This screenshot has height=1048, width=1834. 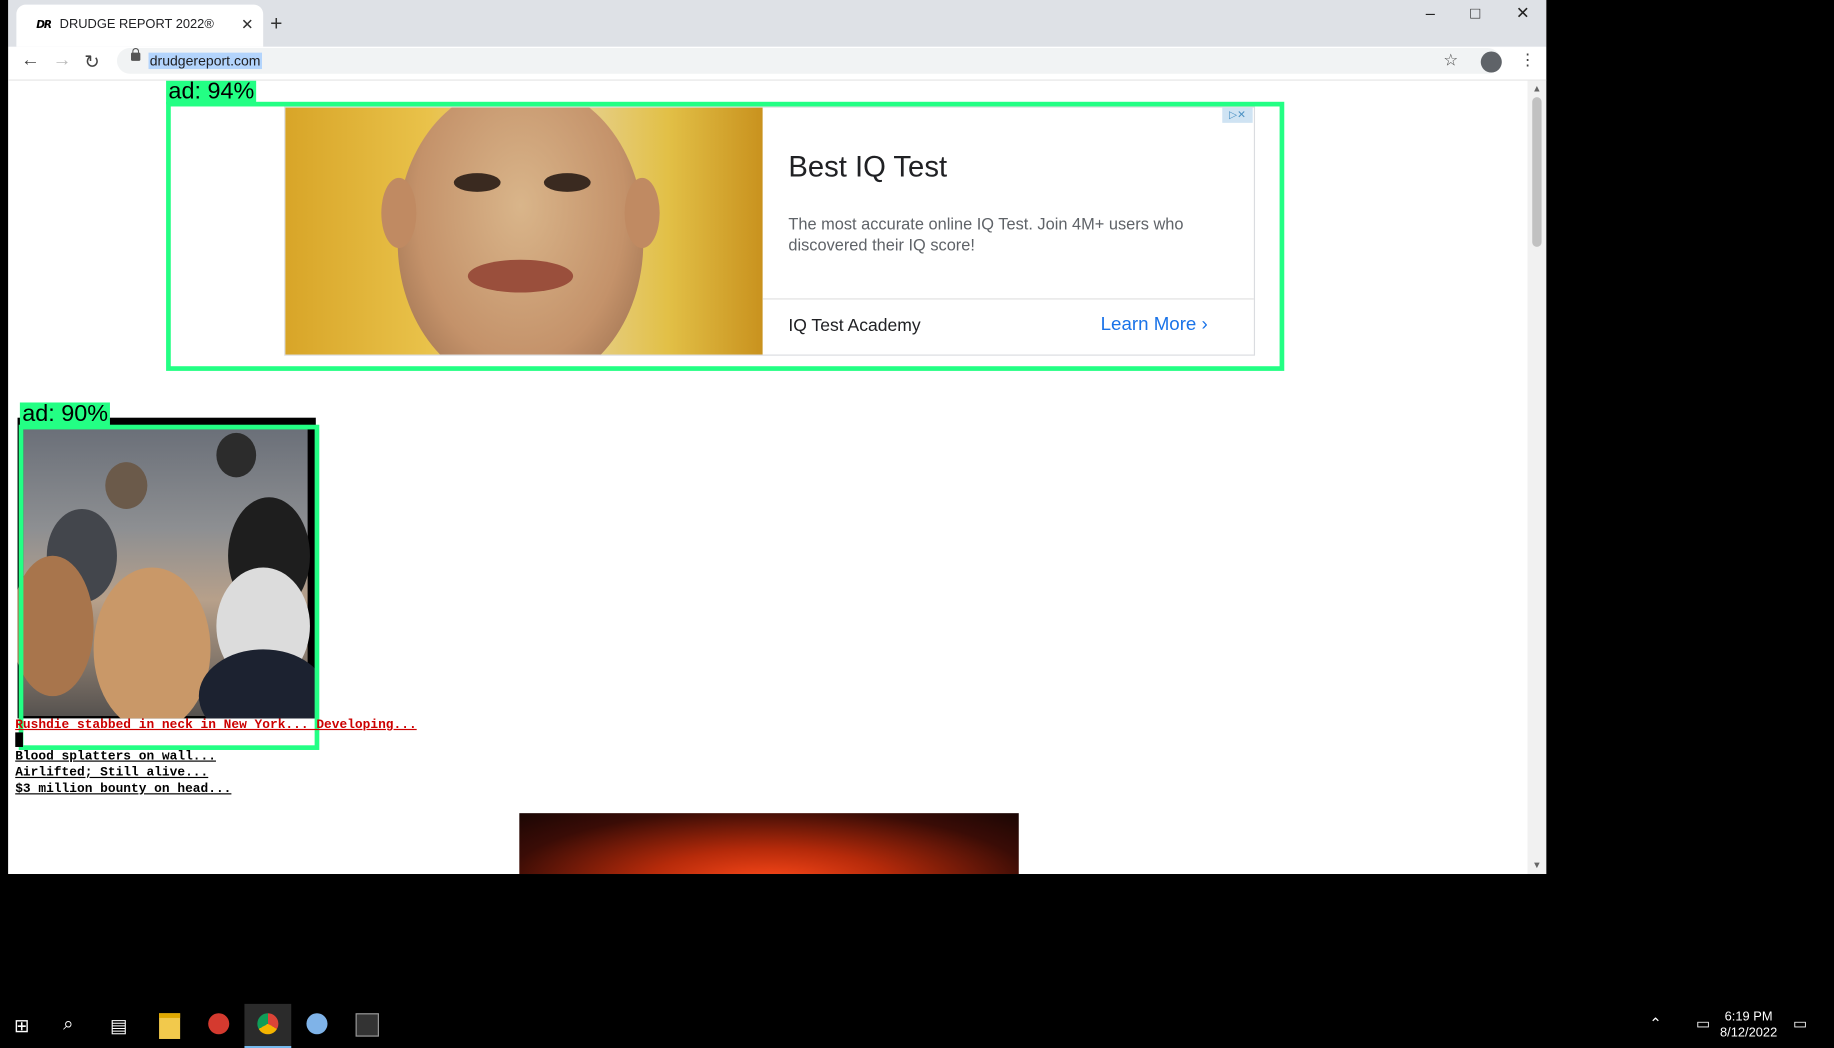 I want to click on scroll-up-icon: ▲, so click(x=1536, y=88).